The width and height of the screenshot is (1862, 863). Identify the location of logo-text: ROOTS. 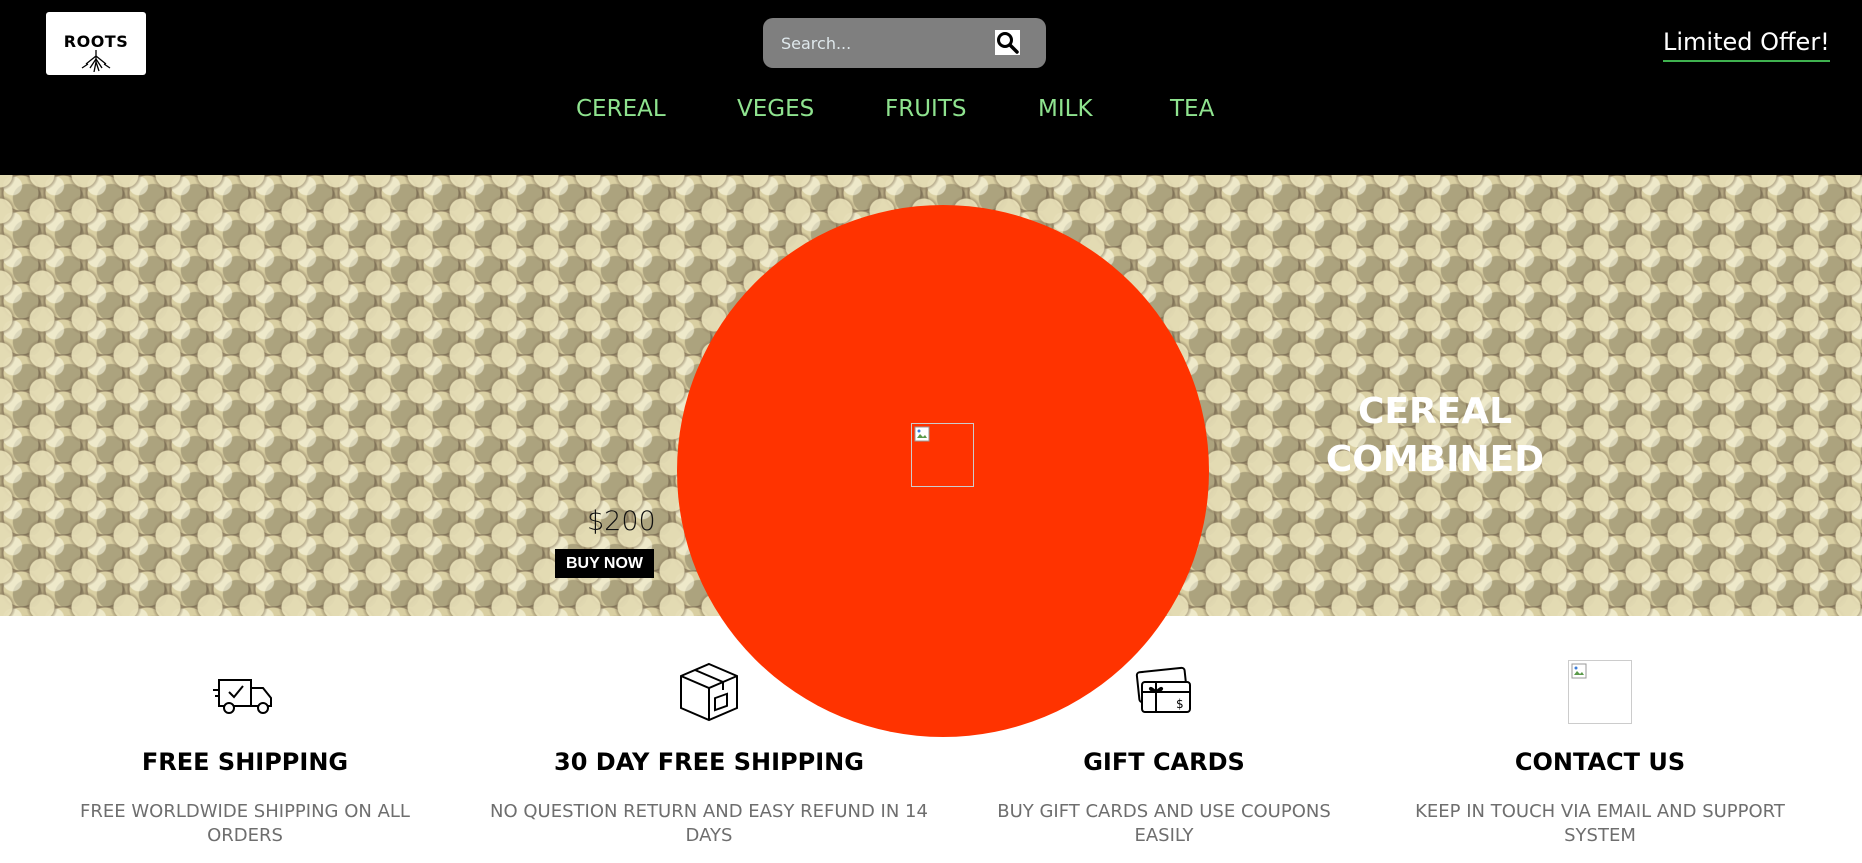
(96, 41).